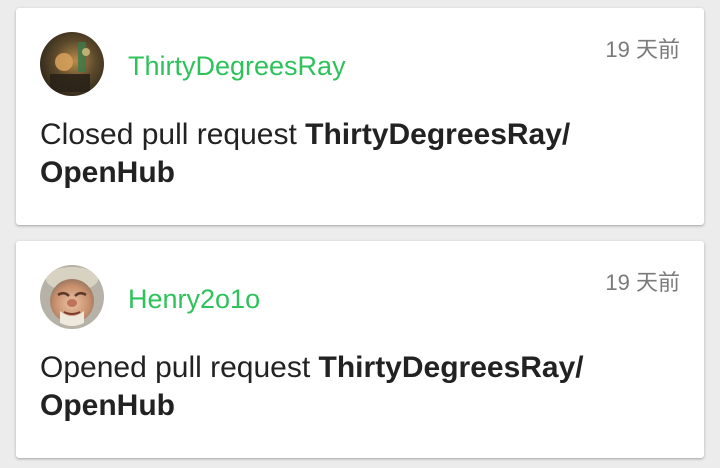 Image resolution: width=720 pixels, height=468 pixels. I want to click on action-text: Opened pull request, so click(179, 367).